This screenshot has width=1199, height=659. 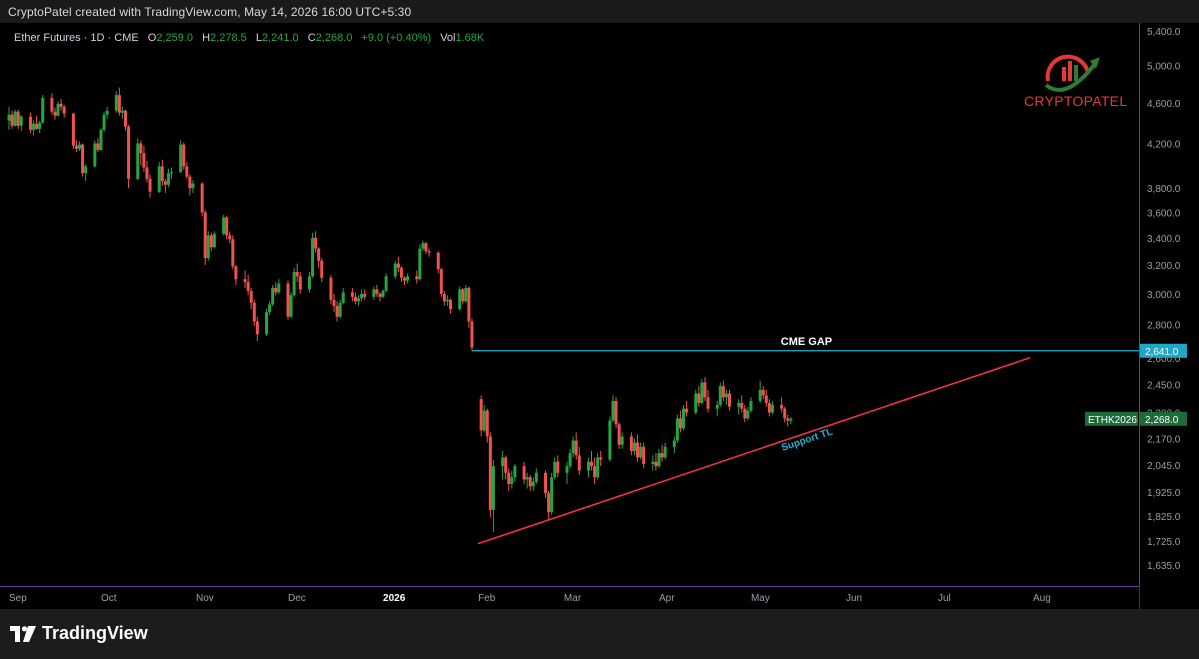 What do you see at coordinates (1164, 189) in the screenshot?
I see `y-tick-label: 3,800.0` at bounding box center [1164, 189].